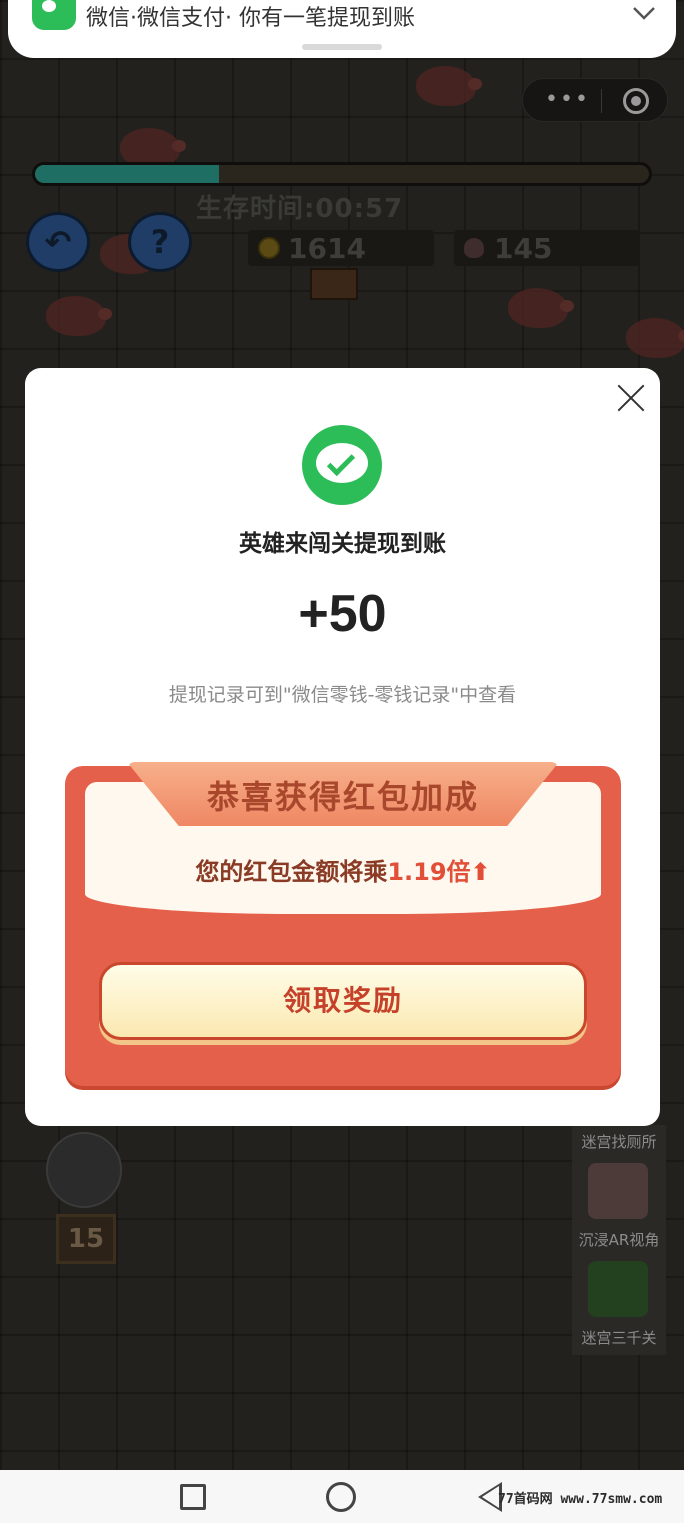 The height and width of the screenshot is (1523, 684). Describe the element at coordinates (636, 101) in the screenshot. I see `close-target-icon` at that location.